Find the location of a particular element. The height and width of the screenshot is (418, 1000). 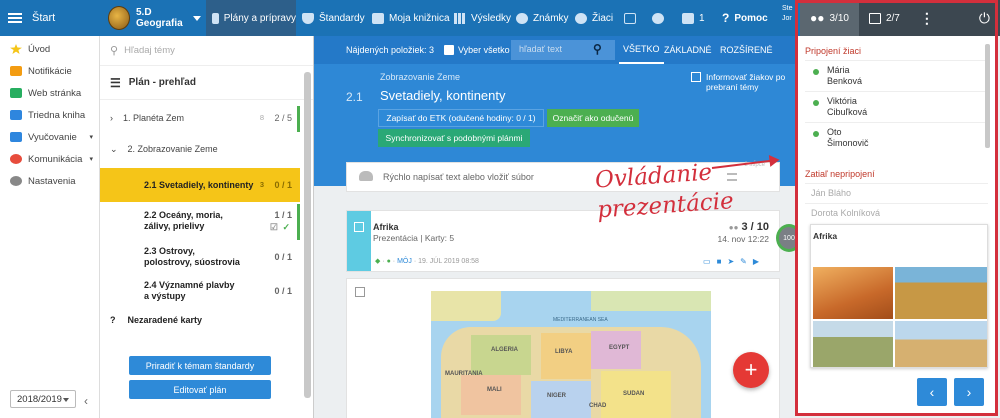

start-button: Štart is located at coordinates (50, 18).